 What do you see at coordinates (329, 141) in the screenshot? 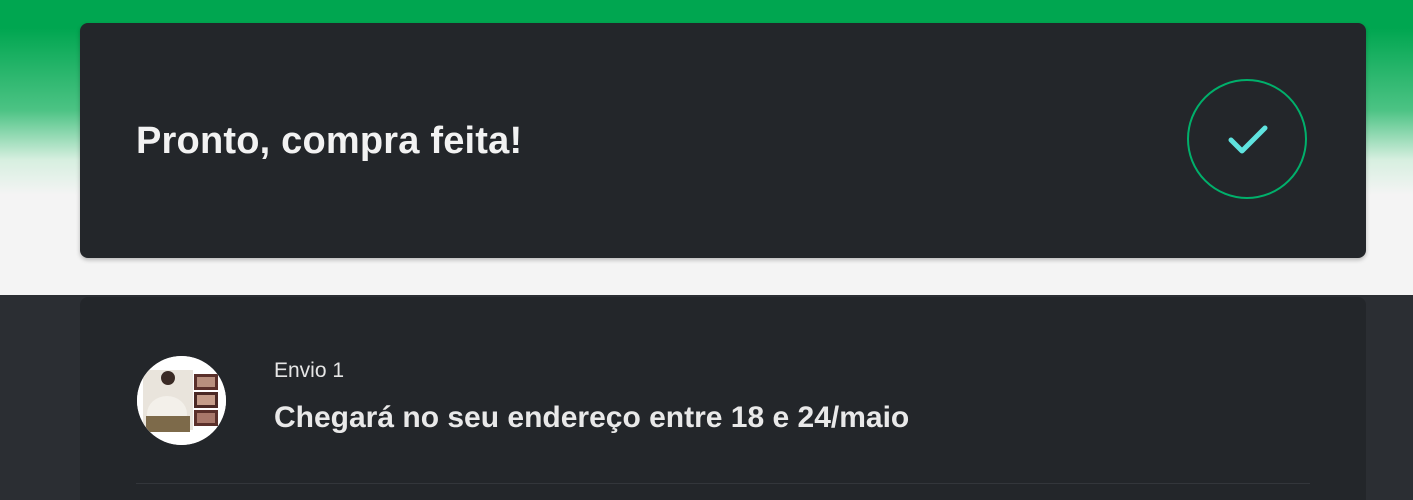
I see `success-title: Pronto, compra feita!` at bounding box center [329, 141].